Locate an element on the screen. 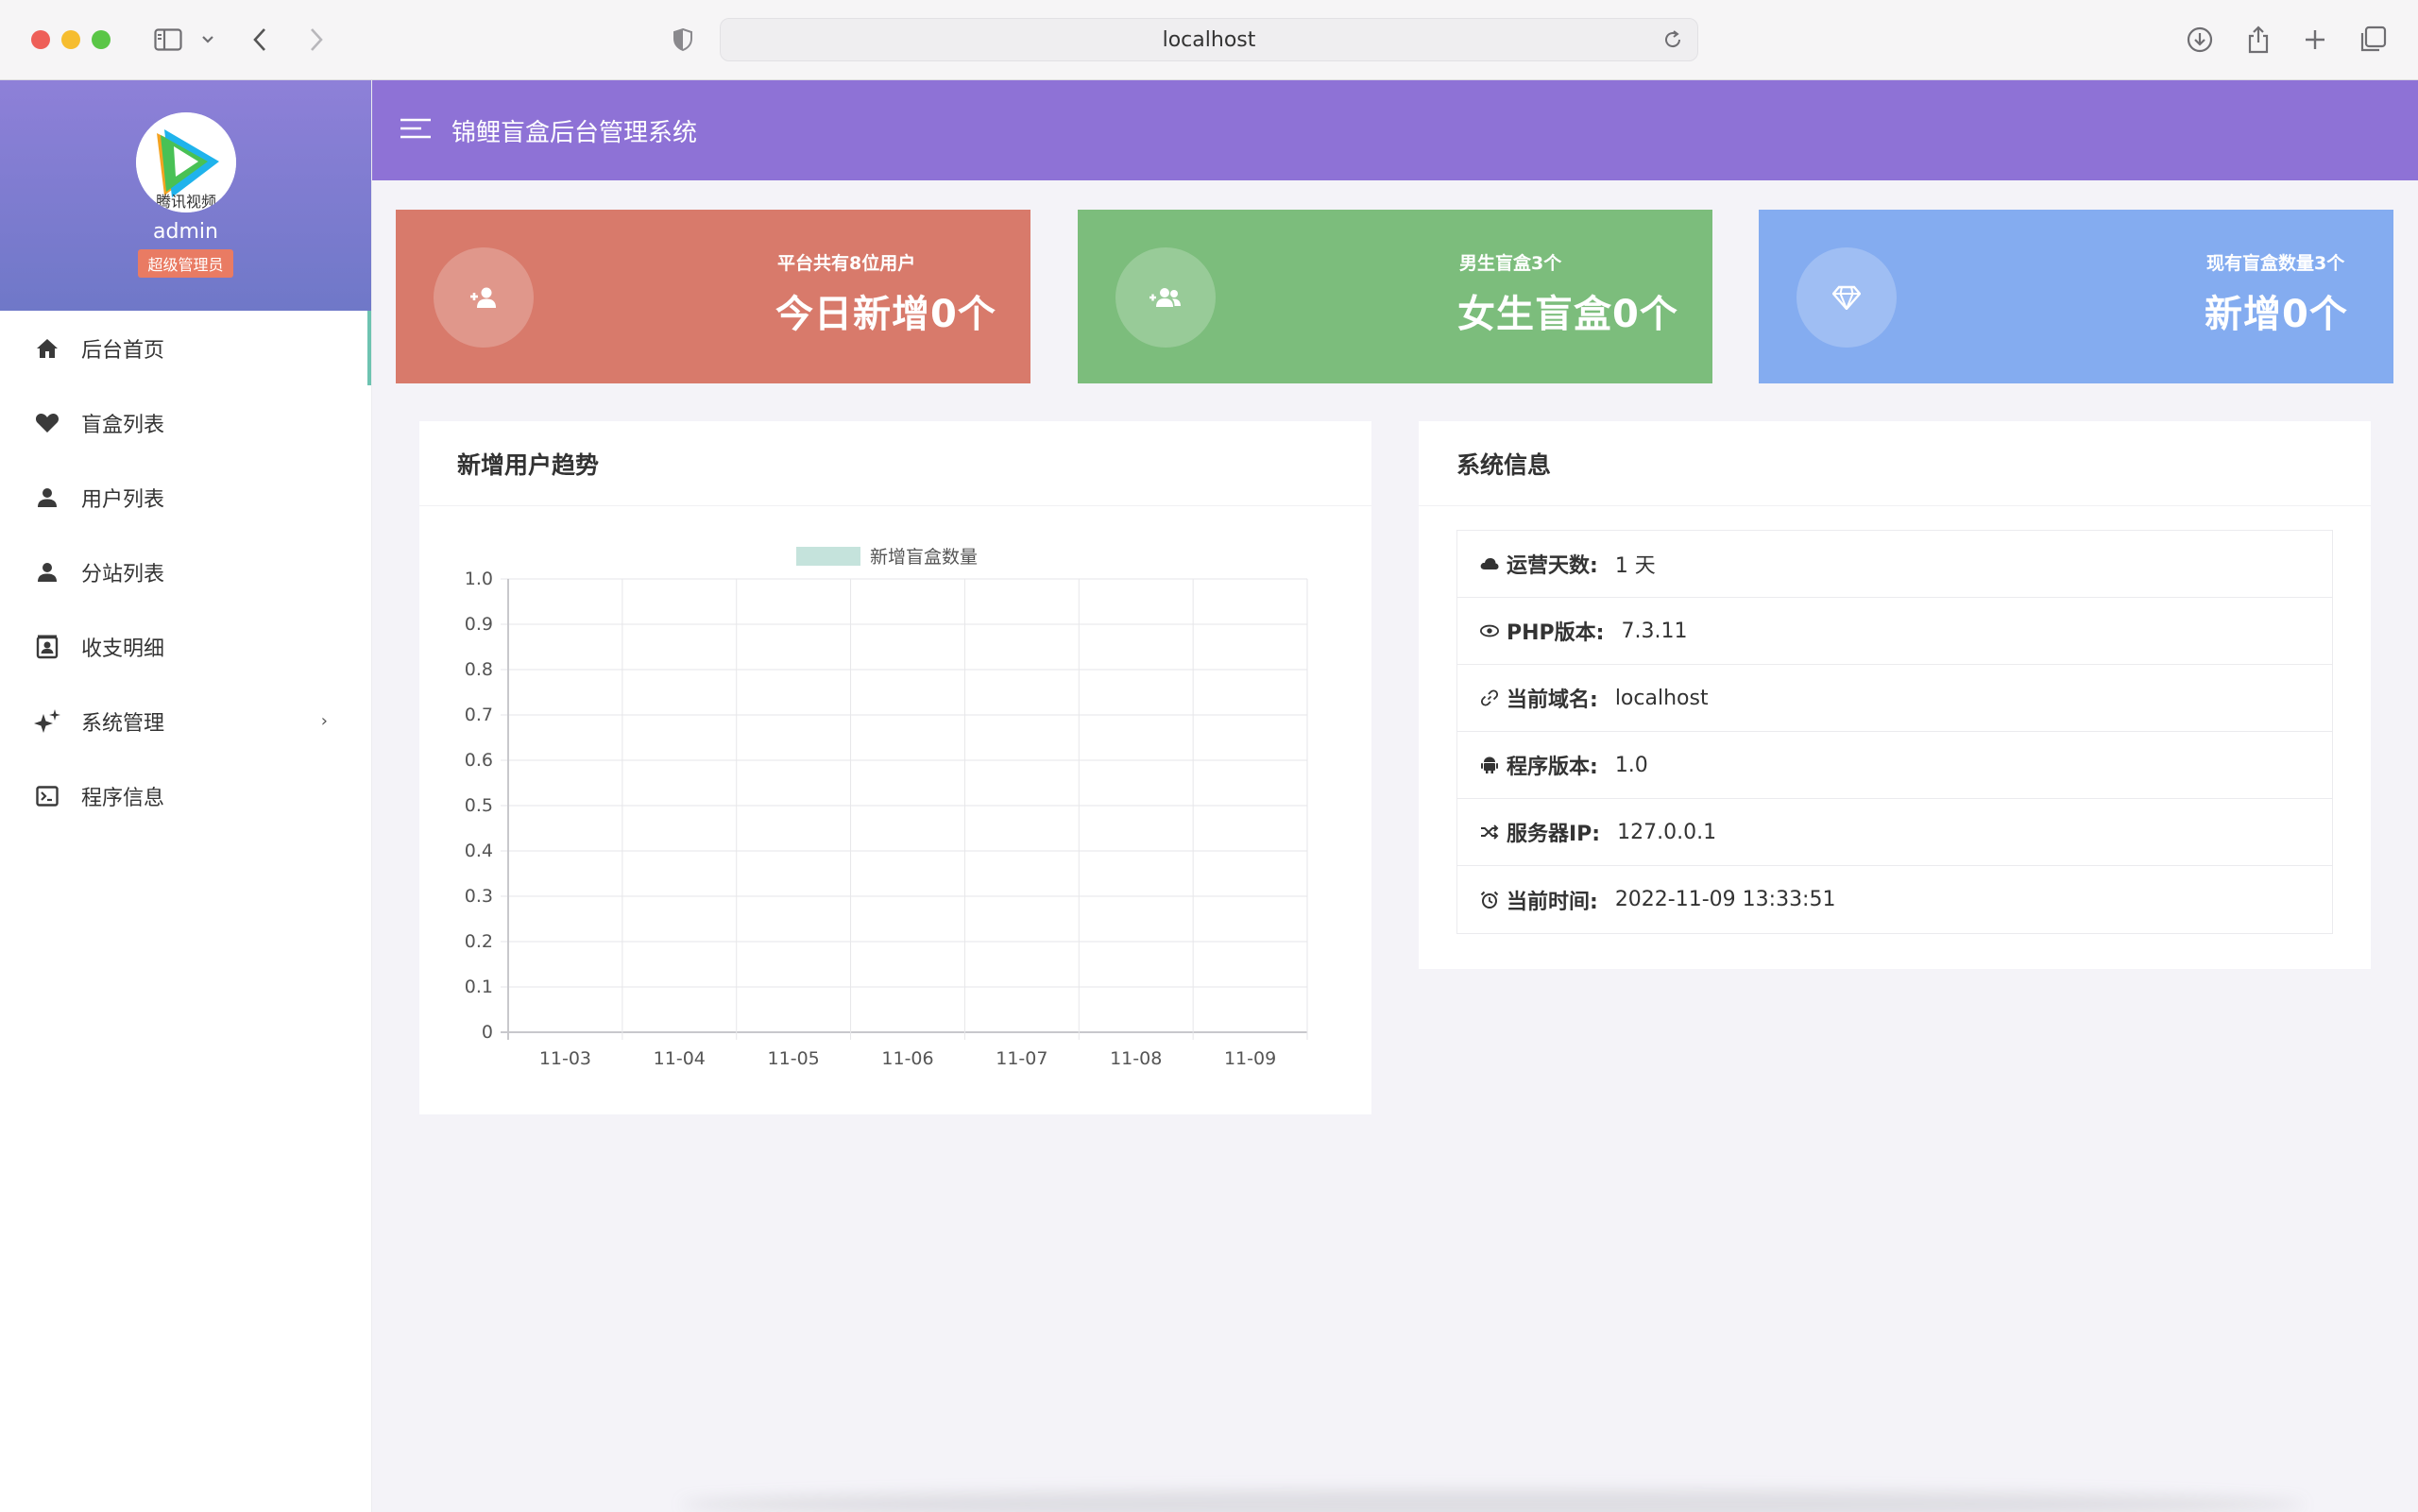 This screenshot has width=2418, height=1512. sidebar-item-label: 后台首页 is located at coordinates (123, 350).